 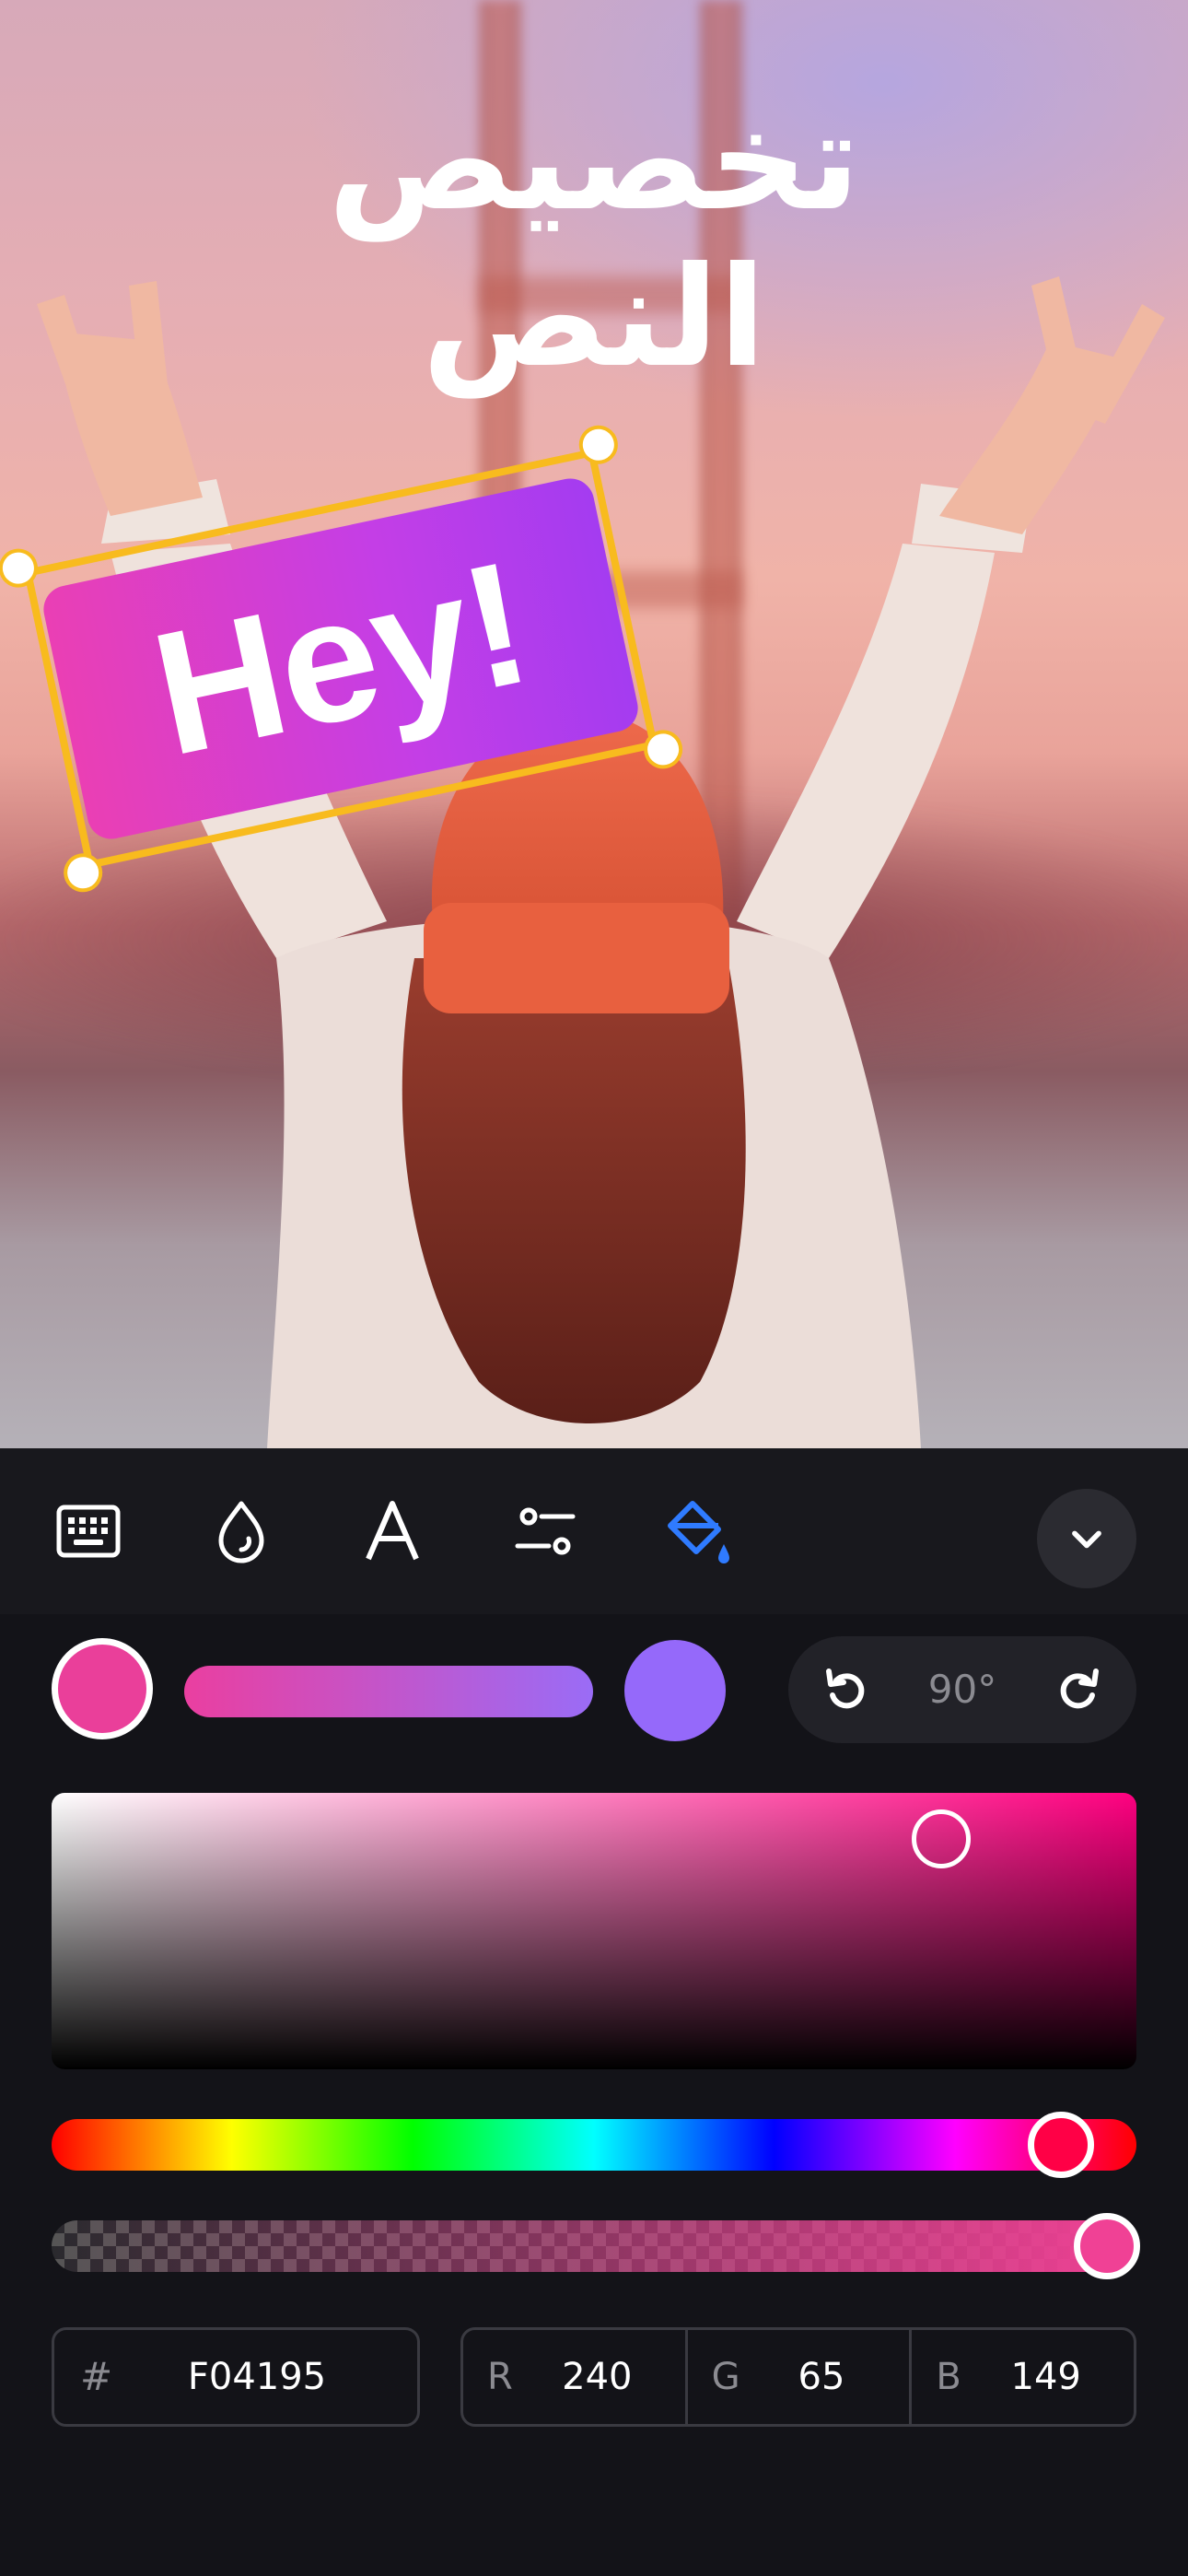 What do you see at coordinates (1107, 2246) in the screenshot?
I see `opacity-slider-knob` at bounding box center [1107, 2246].